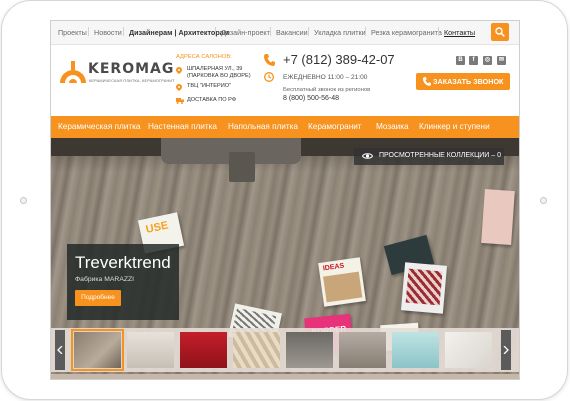 The width and height of the screenshot is (570, 401). What do you see at coordinates (367, 156) in the screenshot?
I see `eye-icon` at bounding box center [367, 156].